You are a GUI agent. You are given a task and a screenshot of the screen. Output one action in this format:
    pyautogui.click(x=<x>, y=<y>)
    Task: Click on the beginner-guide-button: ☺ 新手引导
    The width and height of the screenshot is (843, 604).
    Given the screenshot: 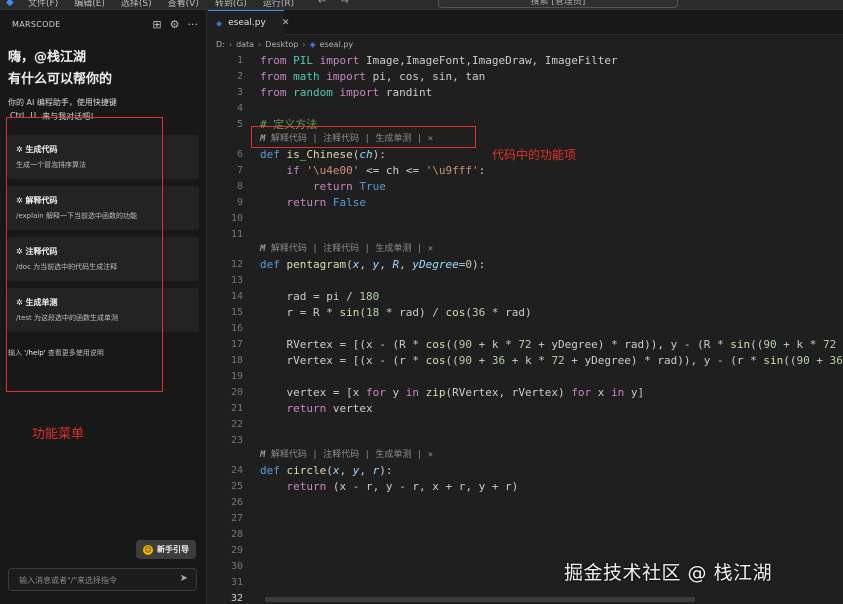 What is the action you would take?
    pyautogui.click(x=166, y=549)
    